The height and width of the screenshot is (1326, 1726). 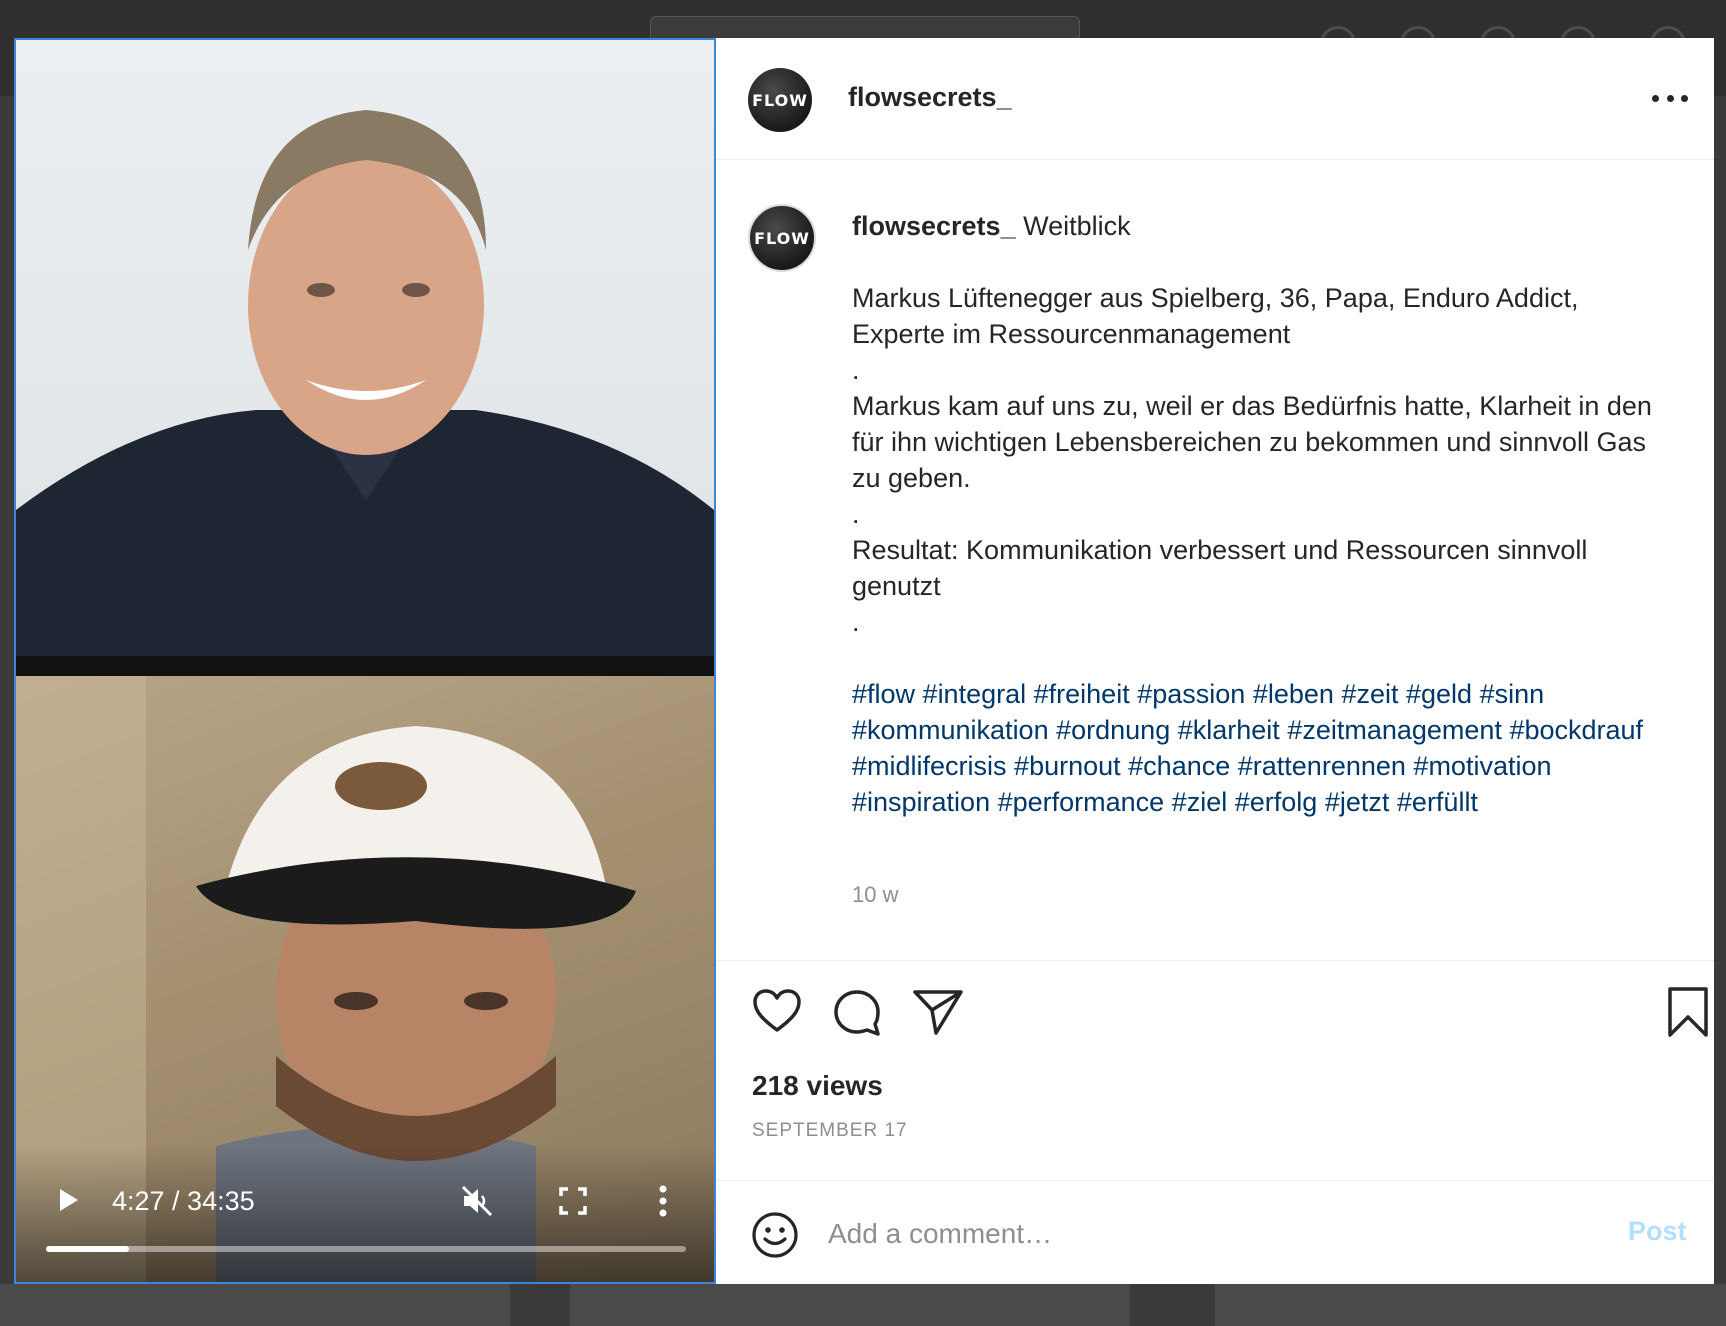 I want to click on hashtag-link: #erfolg, so click(x=1276, y=802).